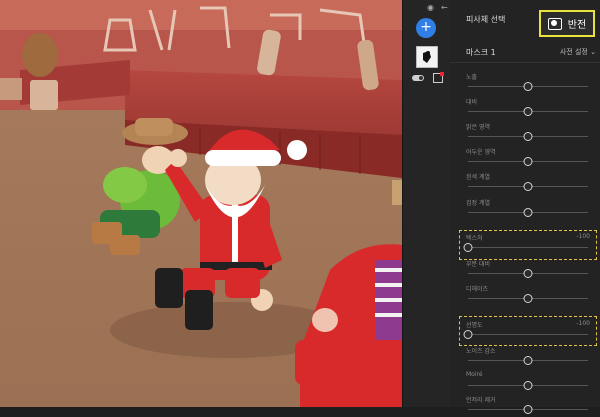  I want to click on panel-title: 피사체 선택, so click(486, 19).